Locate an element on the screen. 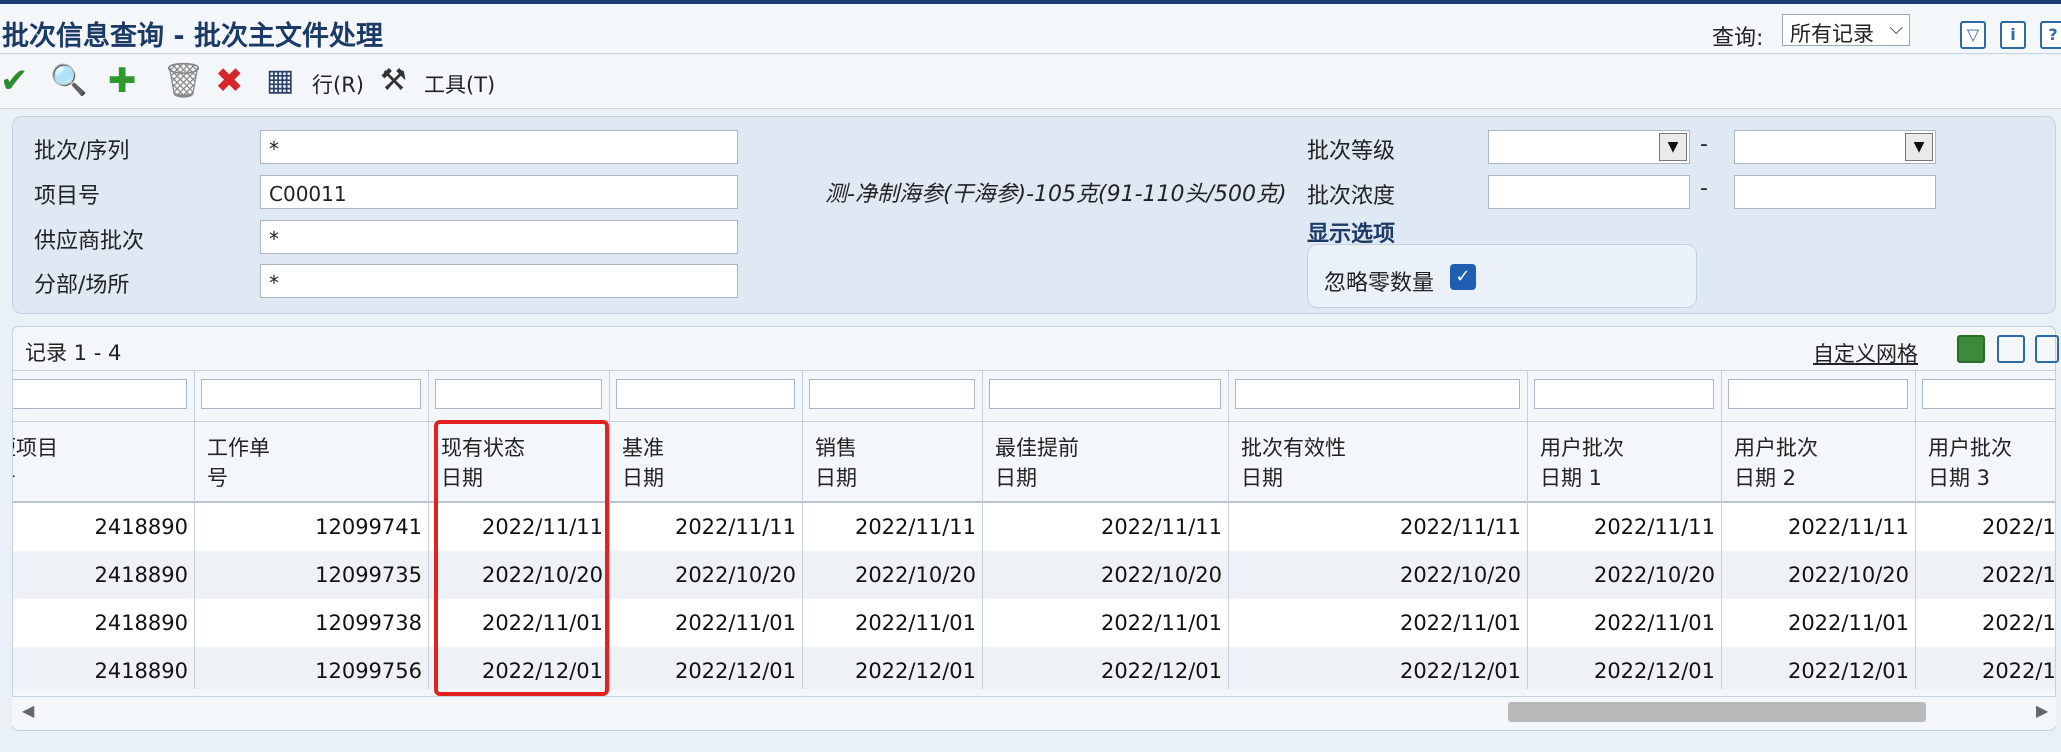 The image size is (2061, 752). delete-icon: 🗑 is located at coordinates (183, 81).